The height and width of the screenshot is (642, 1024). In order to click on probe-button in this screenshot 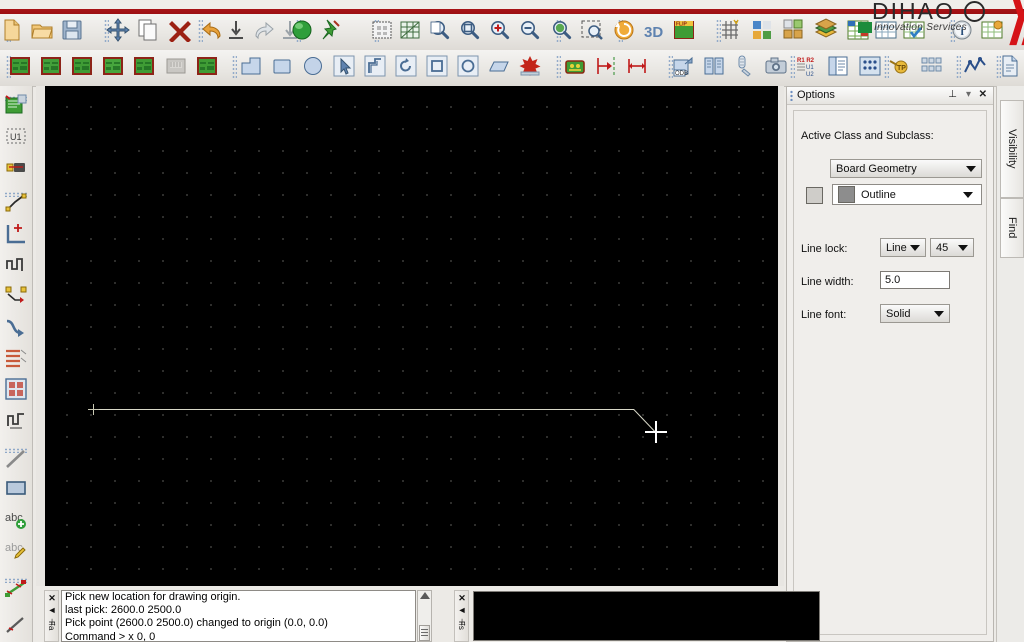, I will do `click(745, 67)`.